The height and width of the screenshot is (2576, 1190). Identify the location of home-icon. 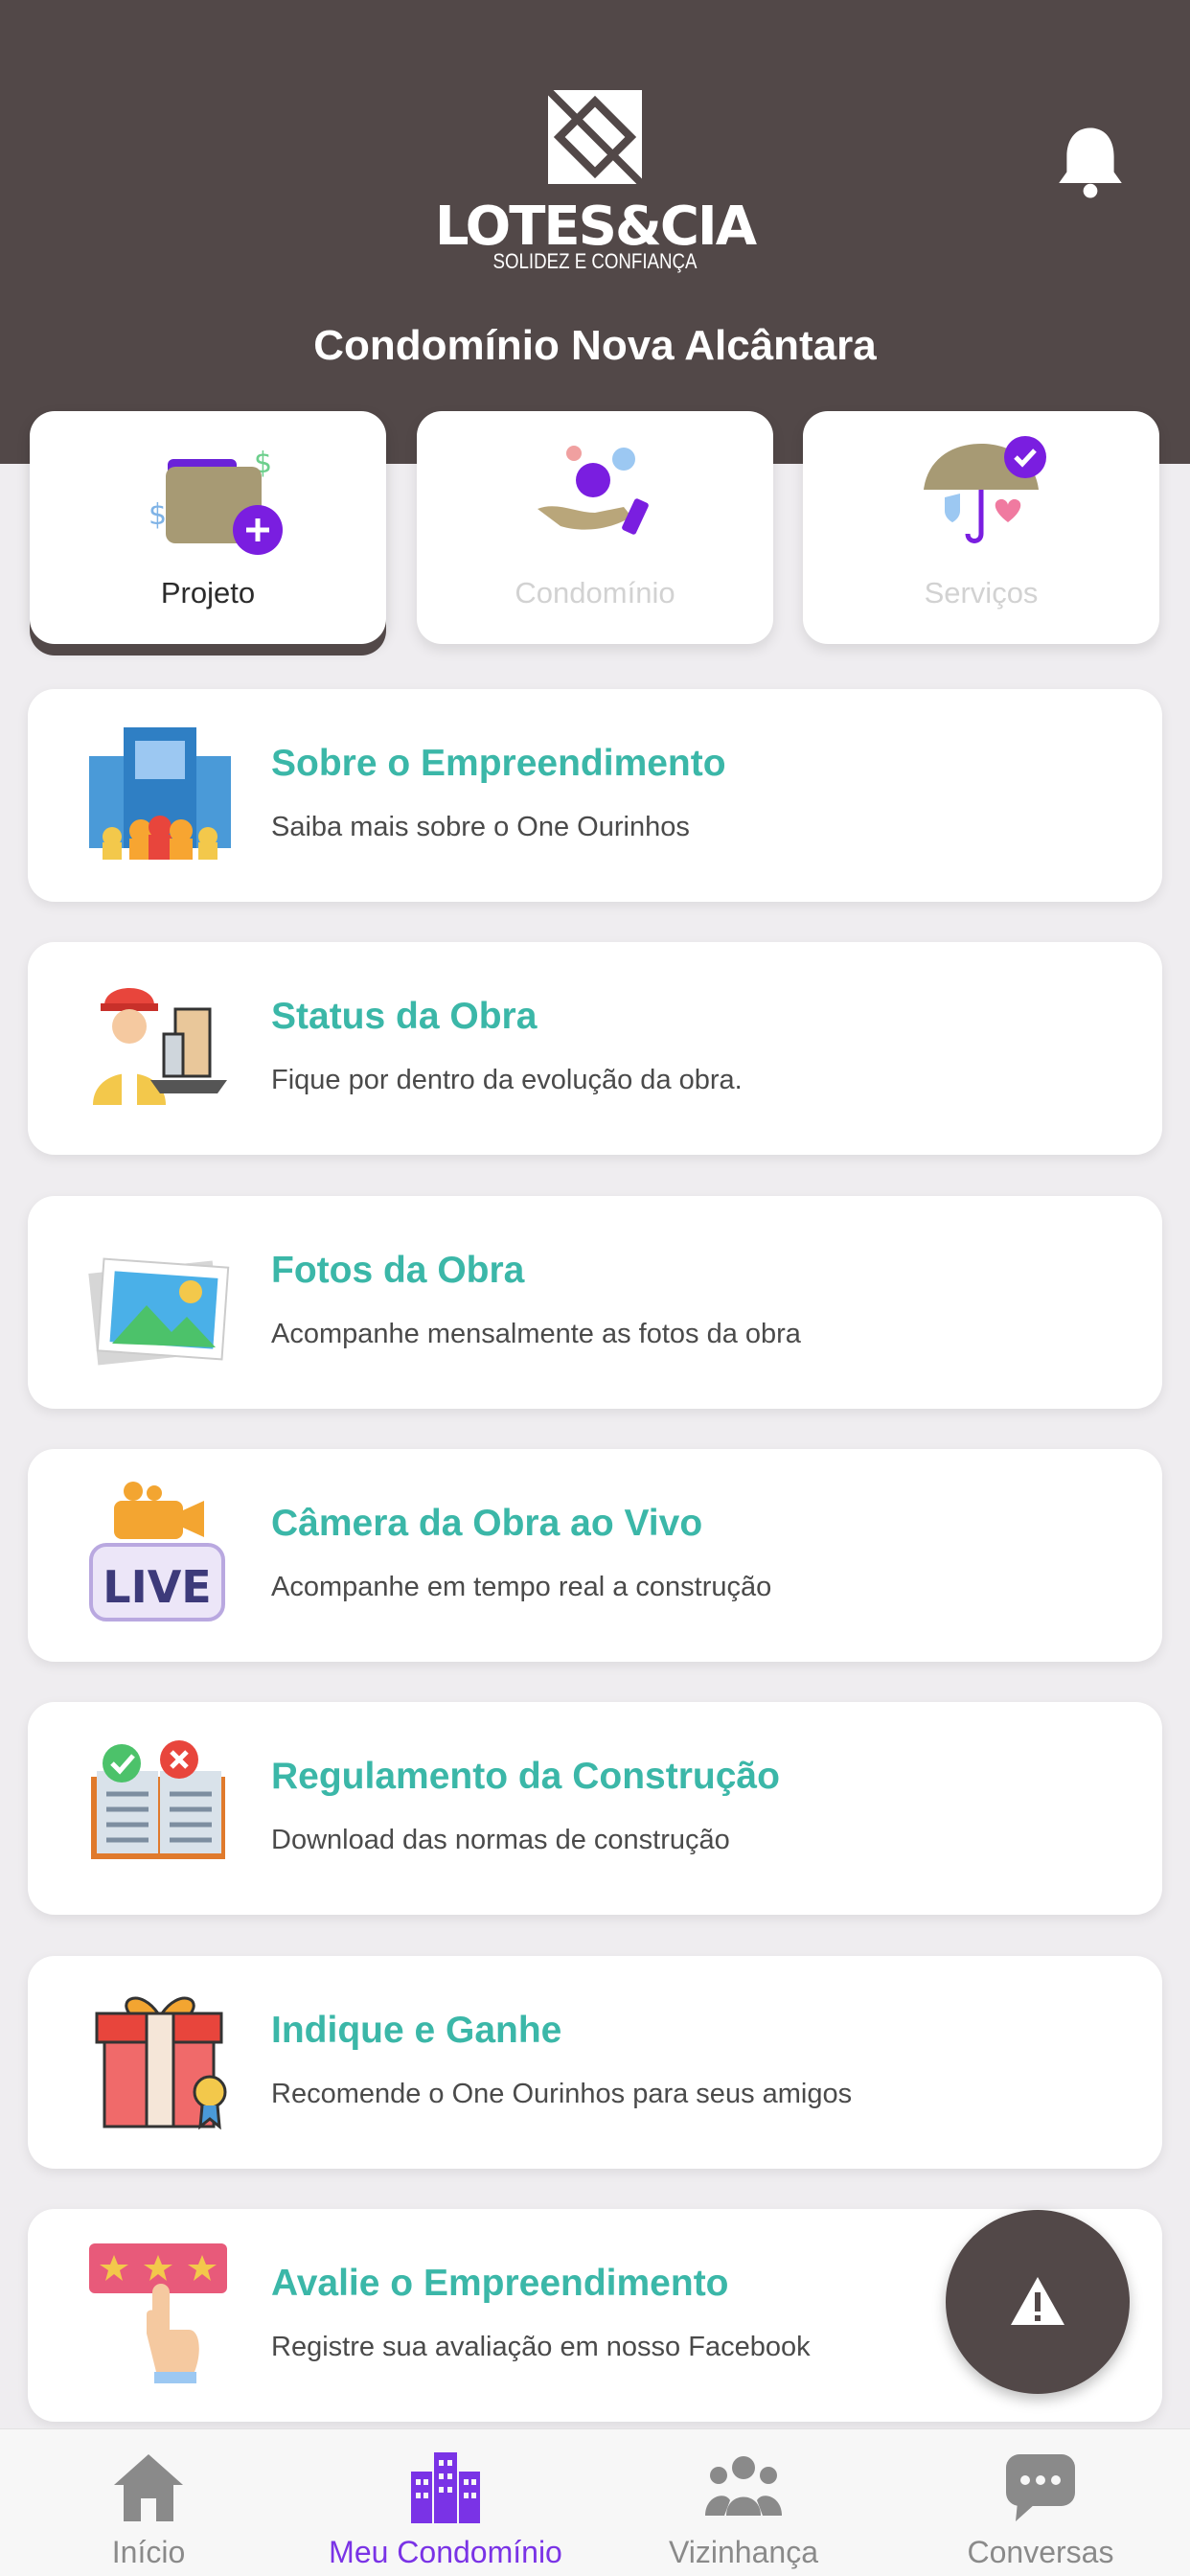
(148, 2487).